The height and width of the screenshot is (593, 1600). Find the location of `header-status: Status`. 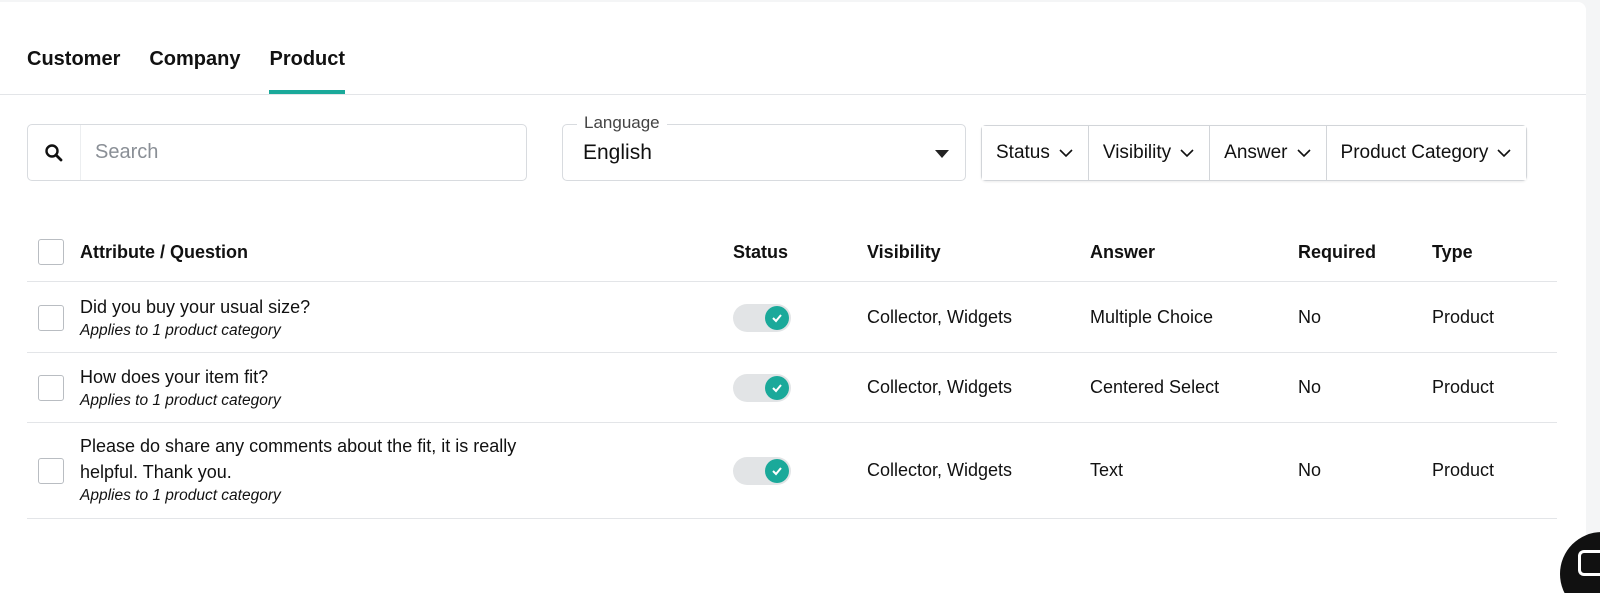

header-status: Status is located at coordinates (761, 252).